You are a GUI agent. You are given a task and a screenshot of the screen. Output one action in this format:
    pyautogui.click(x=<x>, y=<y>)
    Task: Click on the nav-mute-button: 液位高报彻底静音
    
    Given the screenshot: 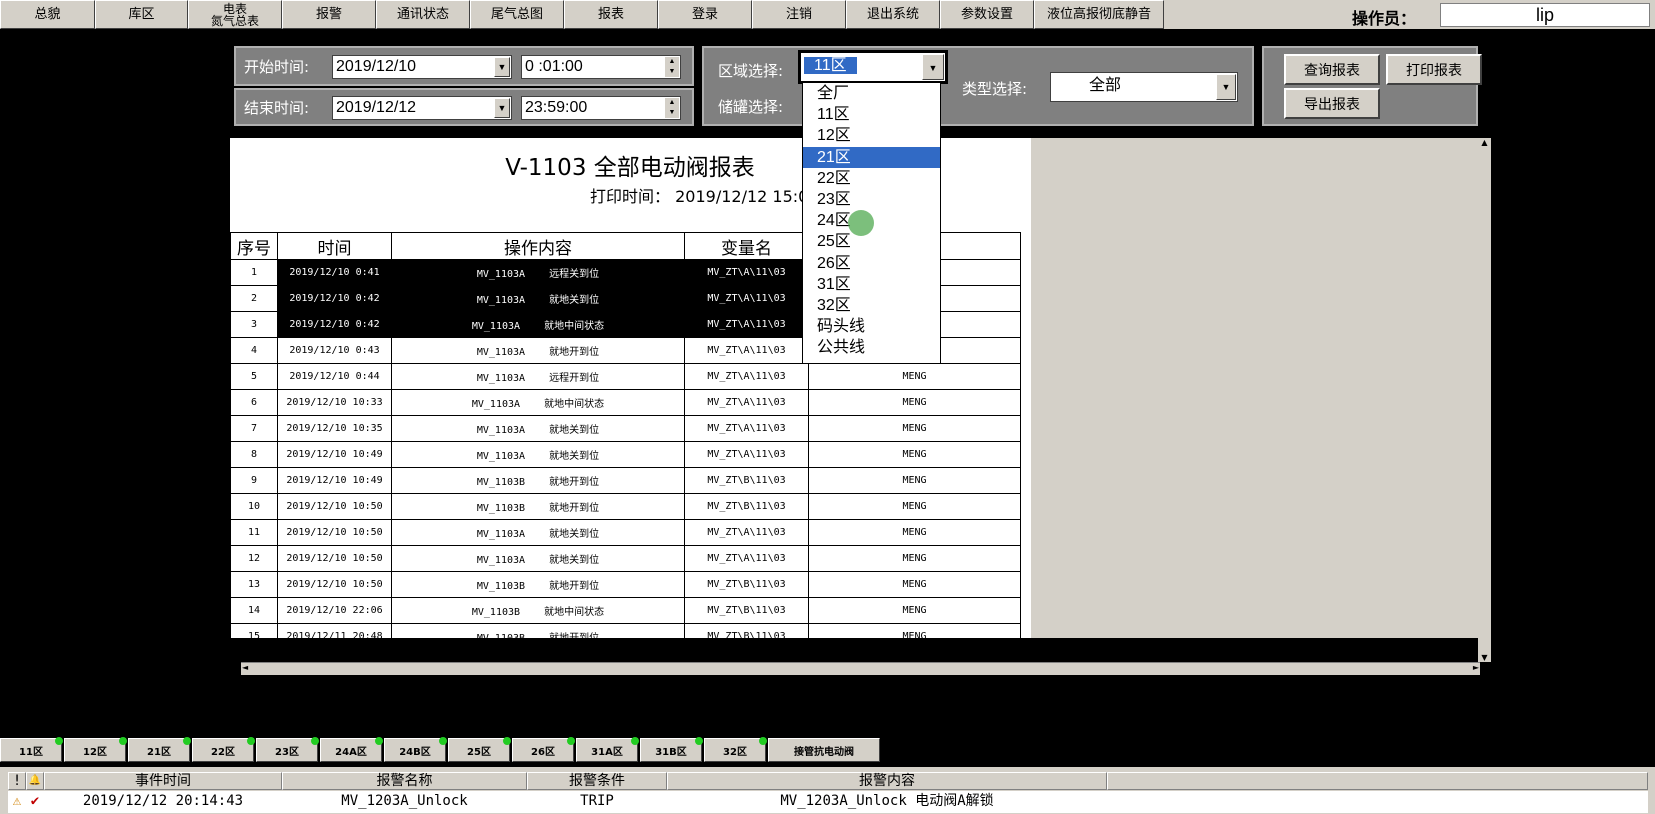 What is the action you would take?
    pyautogui.click(x=1099, y=14)
    